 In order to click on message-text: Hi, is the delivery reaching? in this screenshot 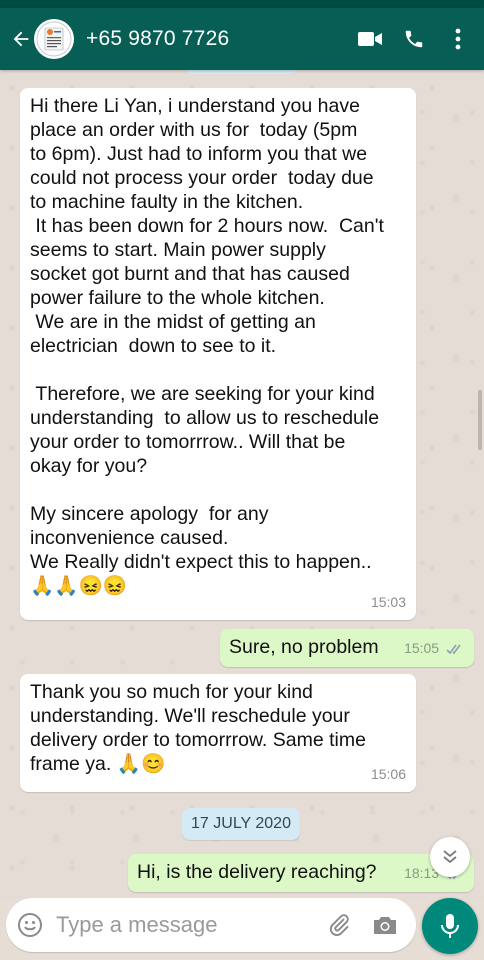, I will do `click(257, 872)`.